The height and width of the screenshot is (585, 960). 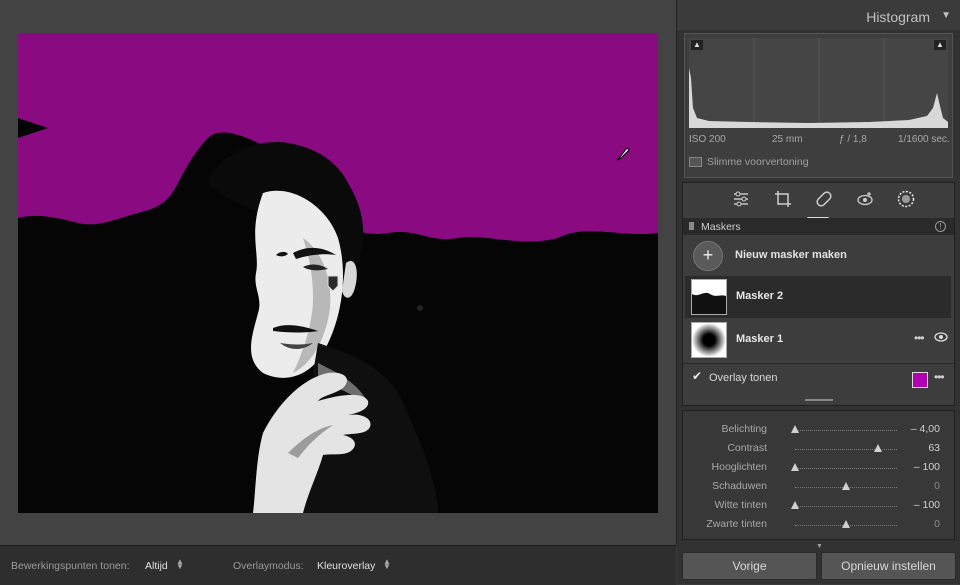 What do you see at coordinates (695, 162) in the screenshot?
I see `smart-preview-icon` at bounding box center [695, 162].